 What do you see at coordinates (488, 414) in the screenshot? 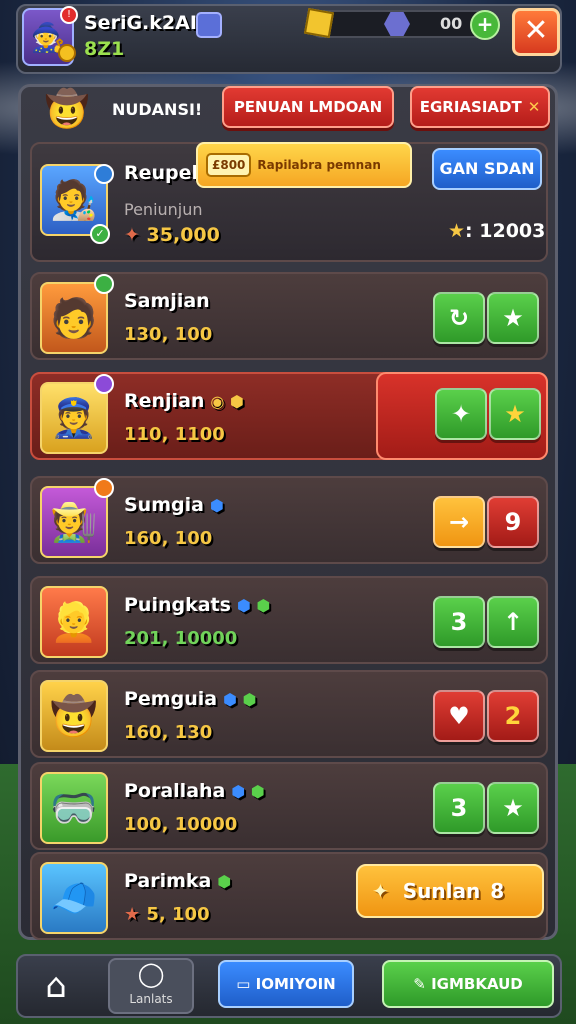
I see `action-pair: ✦ ★` at bounding box center [488, 414].